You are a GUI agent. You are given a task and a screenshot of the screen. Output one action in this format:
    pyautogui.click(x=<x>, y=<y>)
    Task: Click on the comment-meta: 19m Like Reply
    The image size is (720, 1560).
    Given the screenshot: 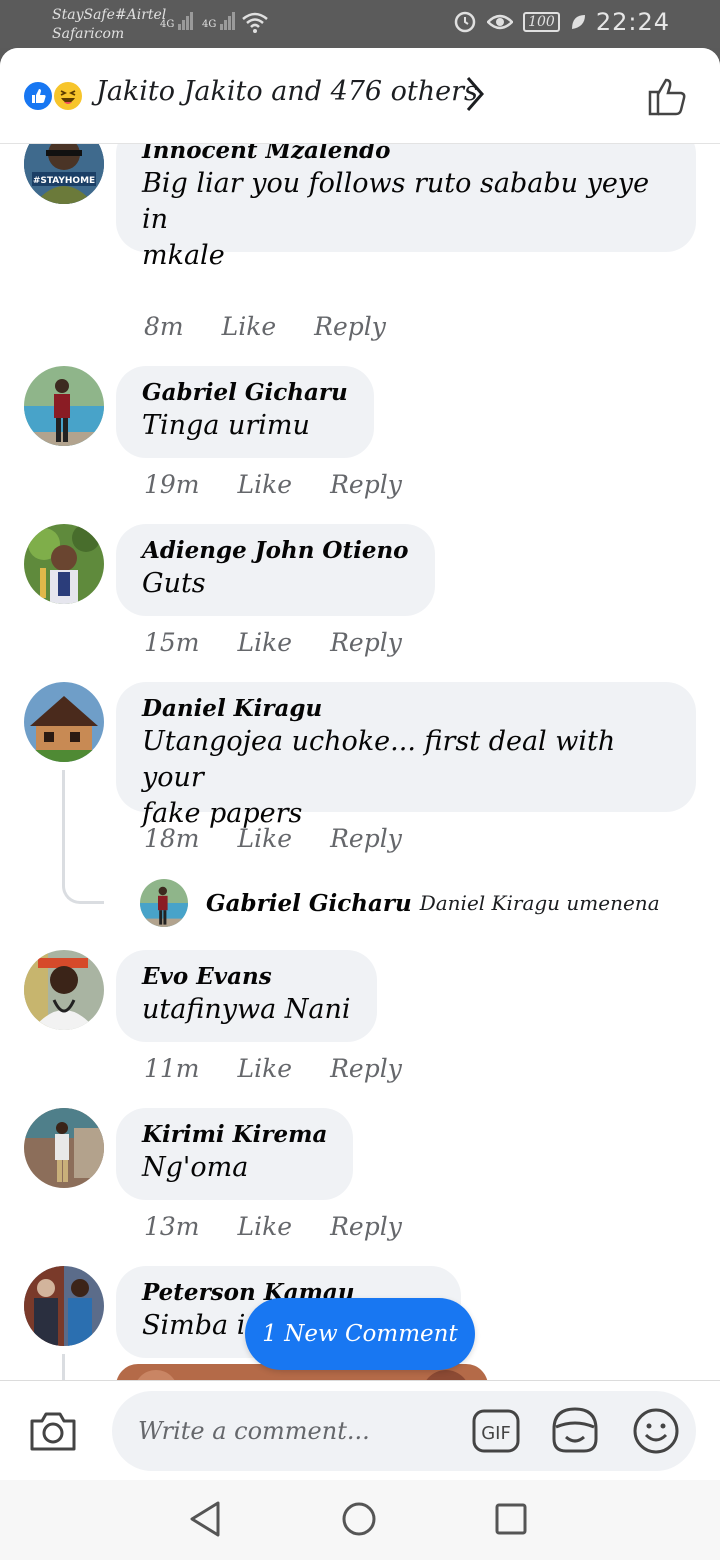 What is the action you would take?
    pyautogui.click(x=273, y=484)
    